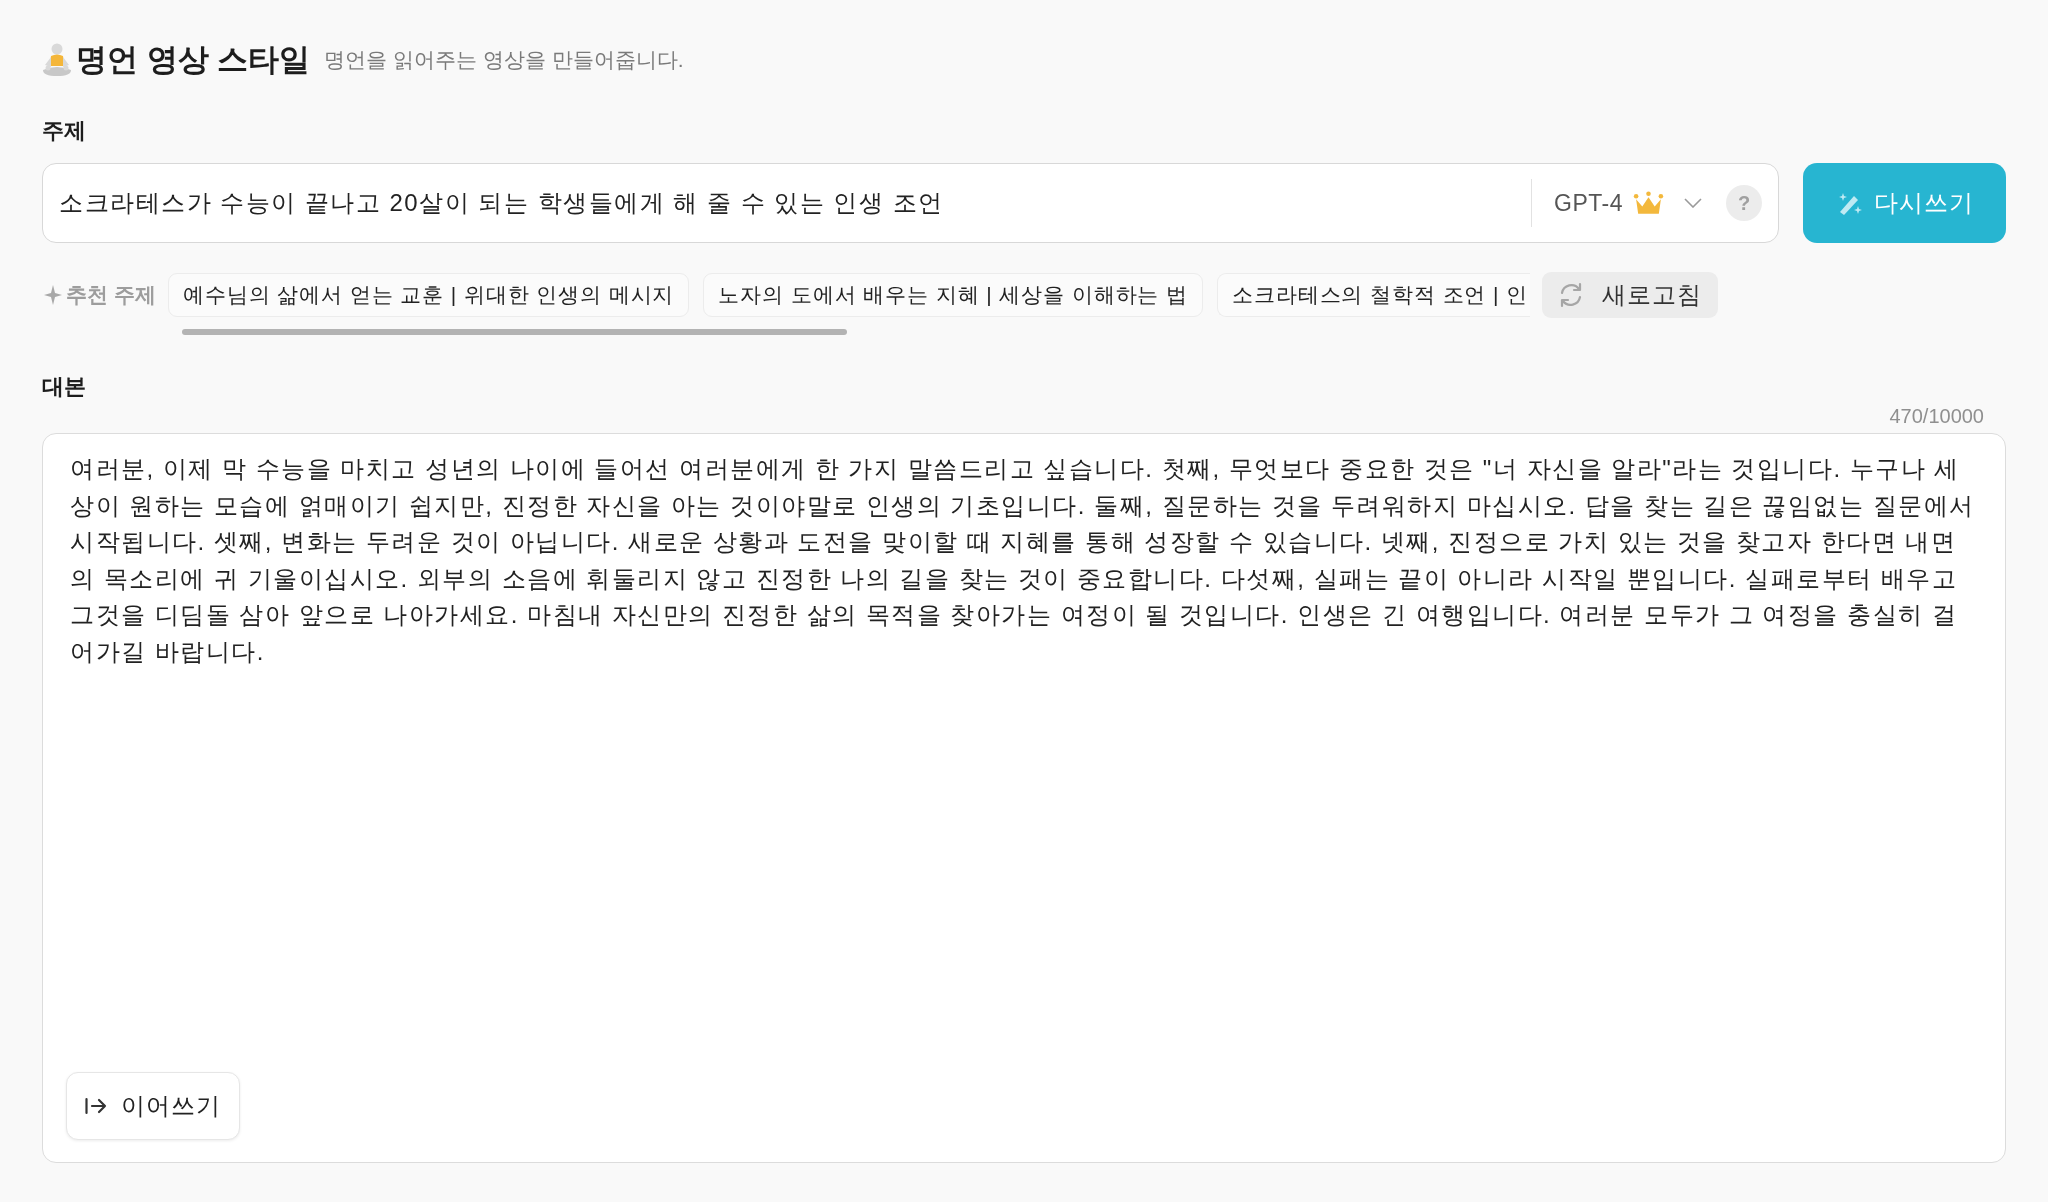 Image resolution: width=2048 pixels, height=1202 pixels. I want to click on topic-label: 주제, so click(64, 131).